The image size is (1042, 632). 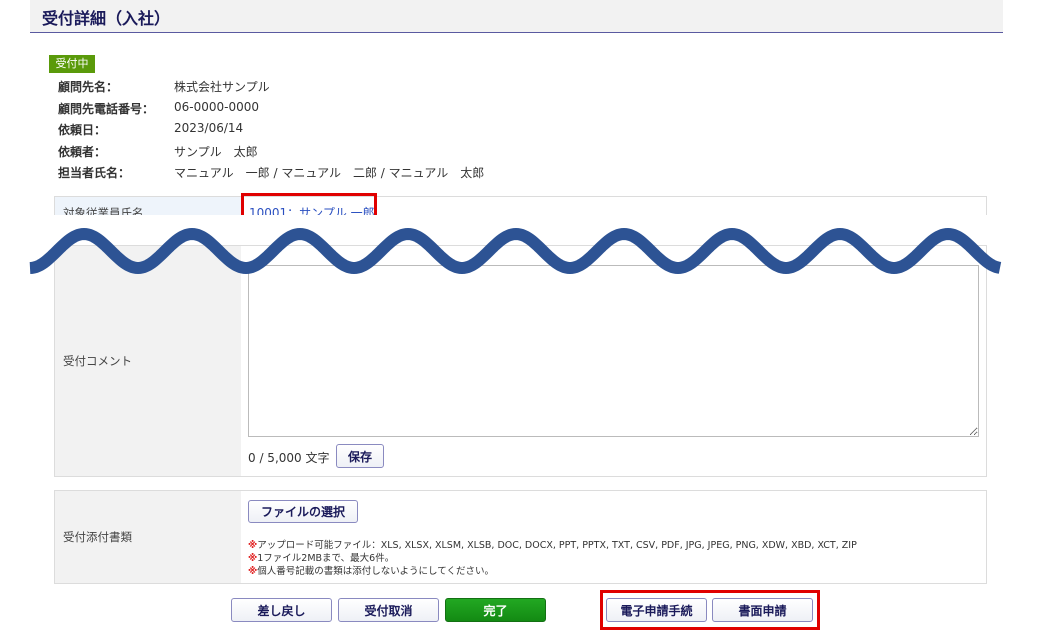 What do you see at coordinates (710, 610) in the screenshot?
I see `highlight-application-buttons` at bounding box center [710, 610].